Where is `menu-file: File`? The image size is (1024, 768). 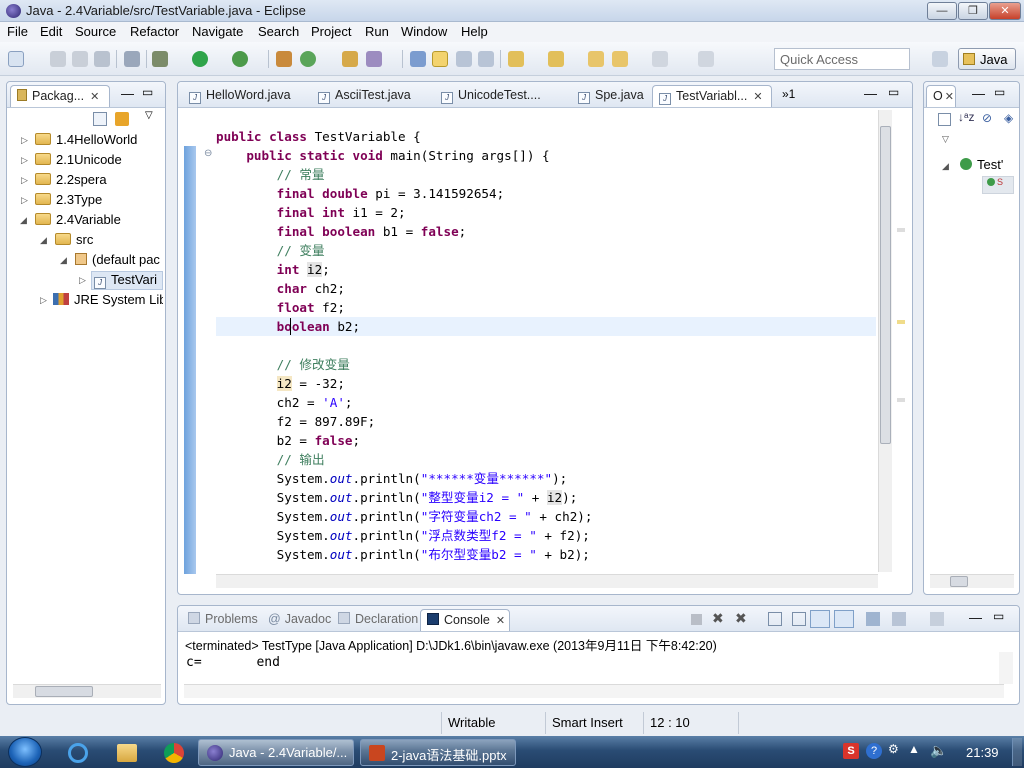 menu-file: File is located at coordinates (17, 31).